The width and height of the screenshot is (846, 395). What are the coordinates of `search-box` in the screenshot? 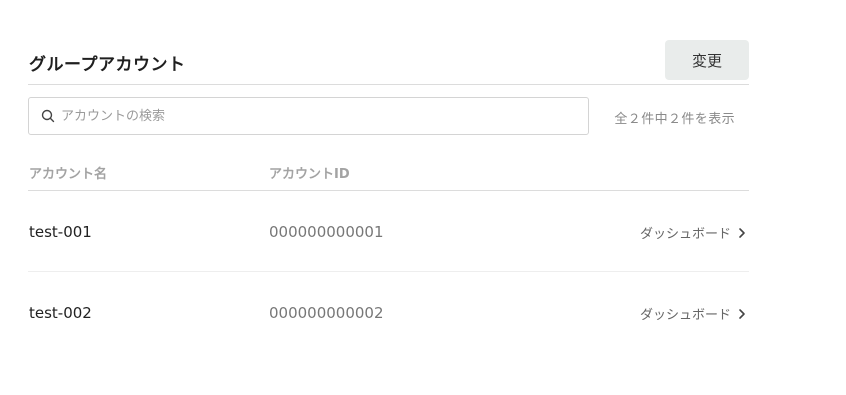 It's located at (308, 116).